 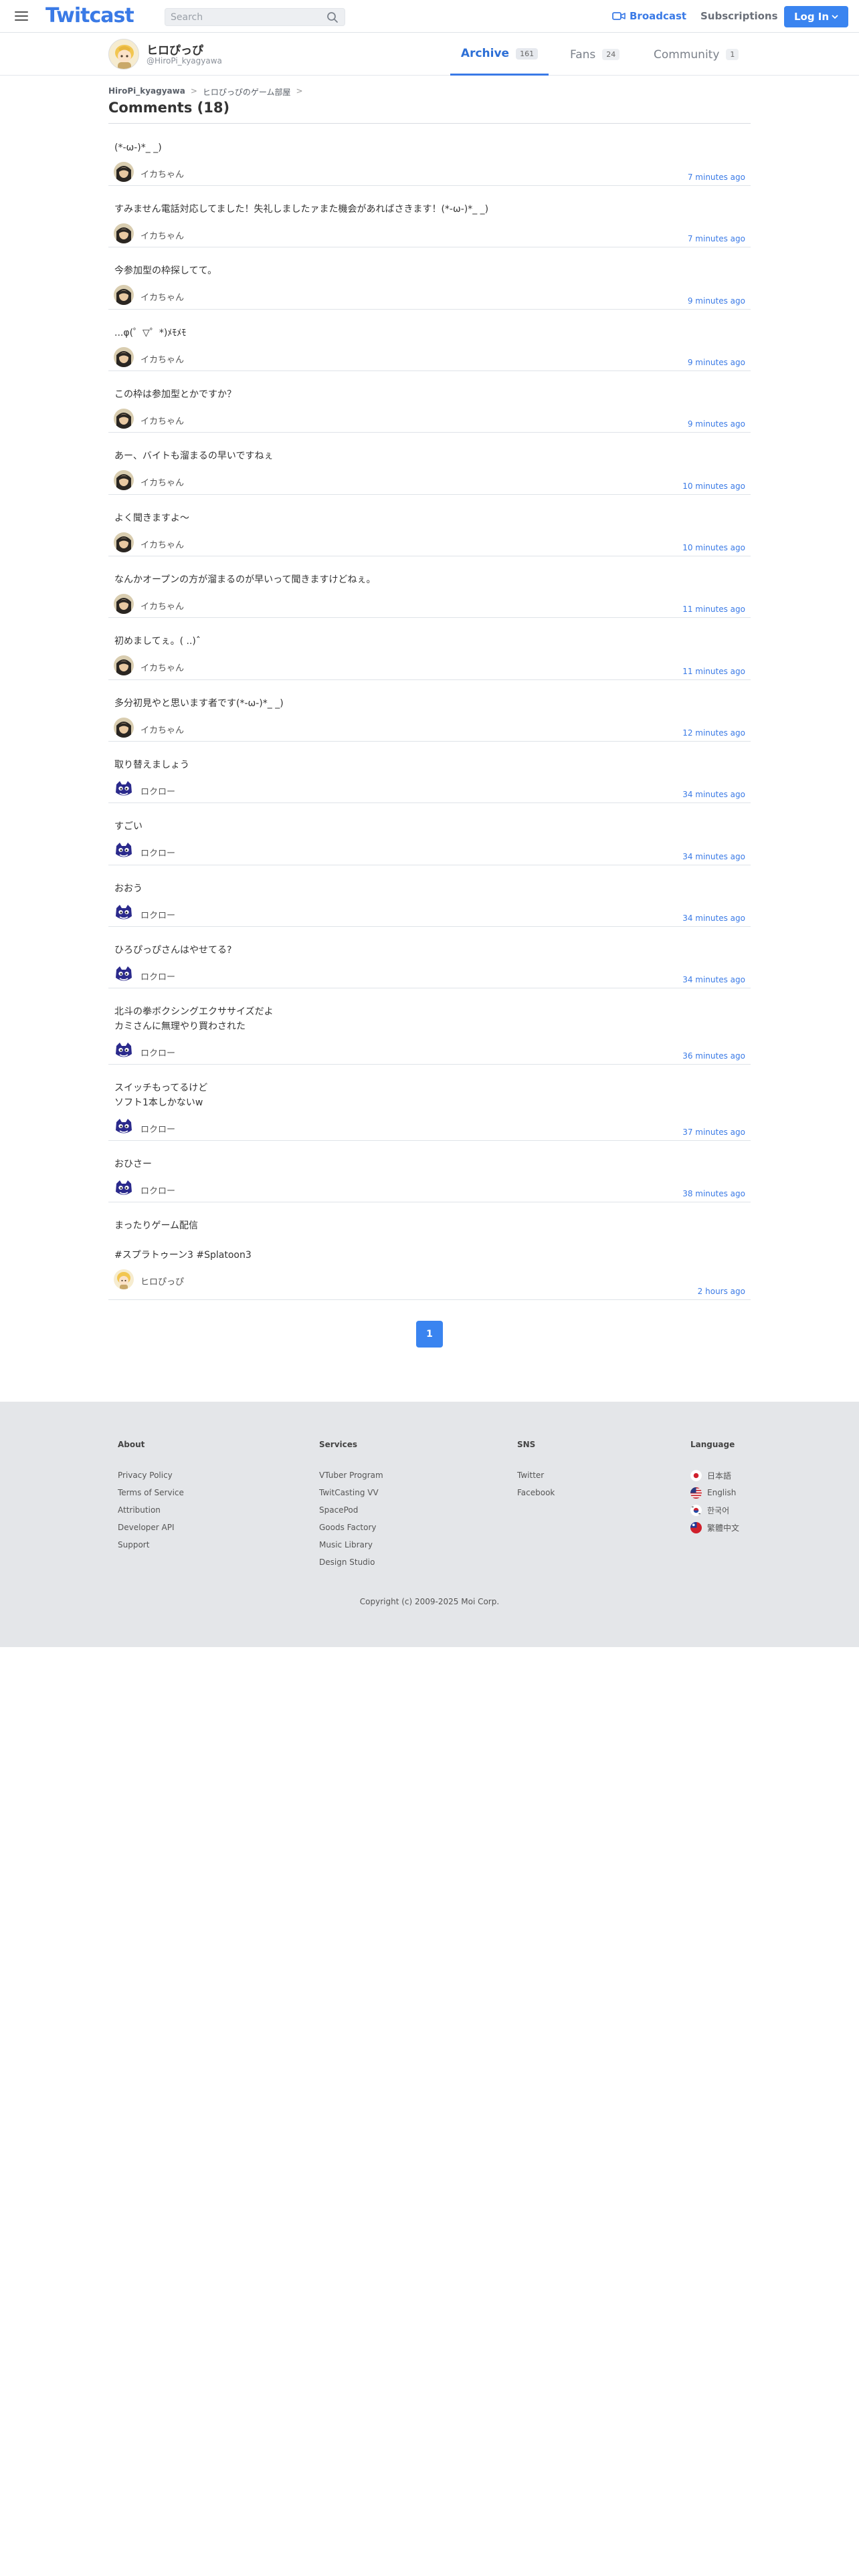 I want to click on footer-link-vtuber: VTuber Program, so click(x=351, y=1476).